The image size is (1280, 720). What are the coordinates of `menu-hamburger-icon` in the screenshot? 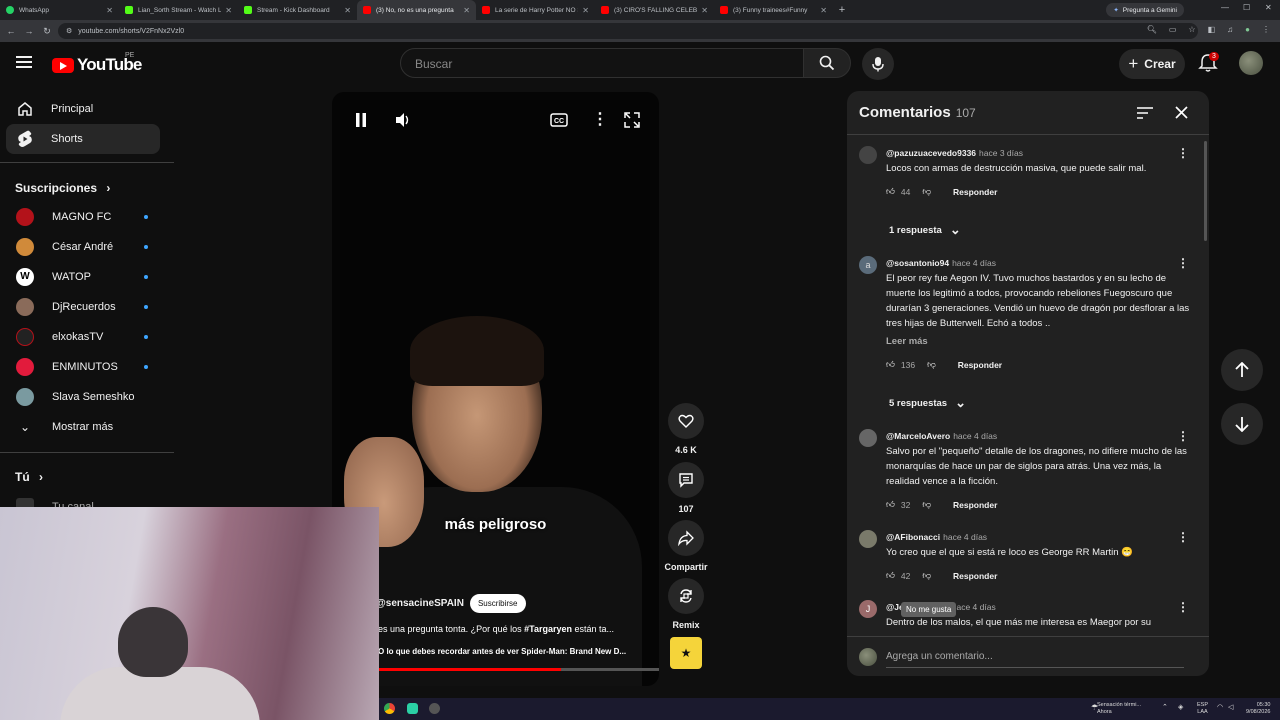 It's located at (24, 62).